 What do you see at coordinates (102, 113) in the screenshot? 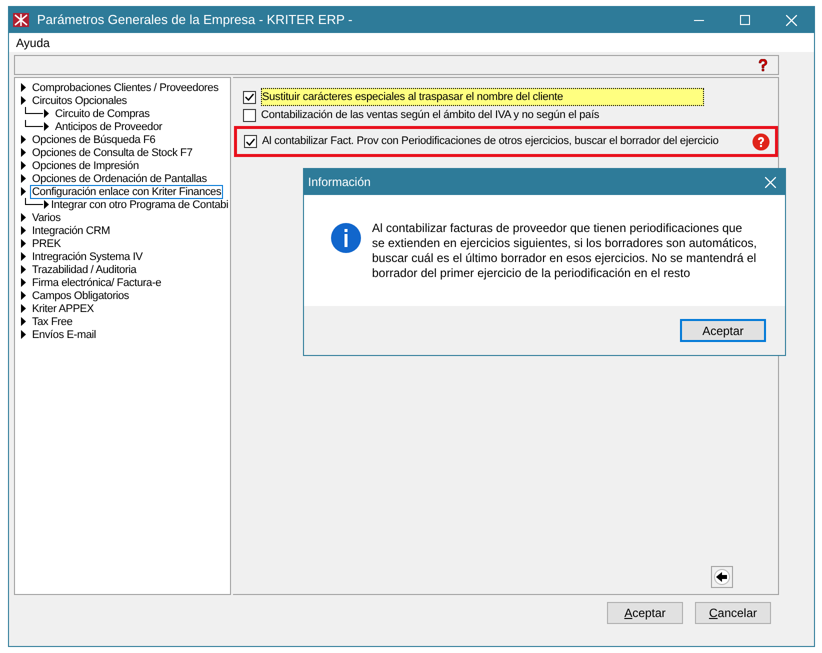
I see `tree-item: Circuito de Compras` at bounding box center [102, 113].